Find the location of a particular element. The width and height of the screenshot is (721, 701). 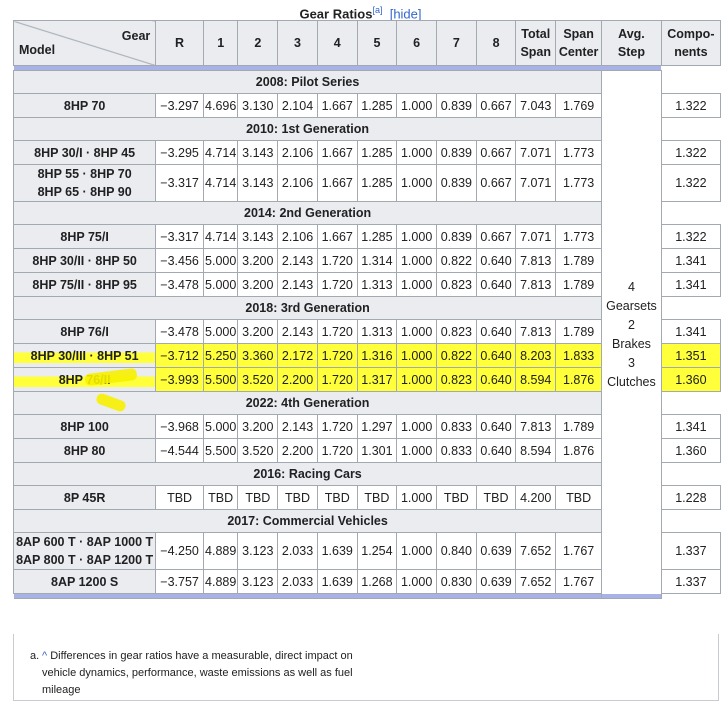

components-line: Brakes is located at coordinates (631, 343).